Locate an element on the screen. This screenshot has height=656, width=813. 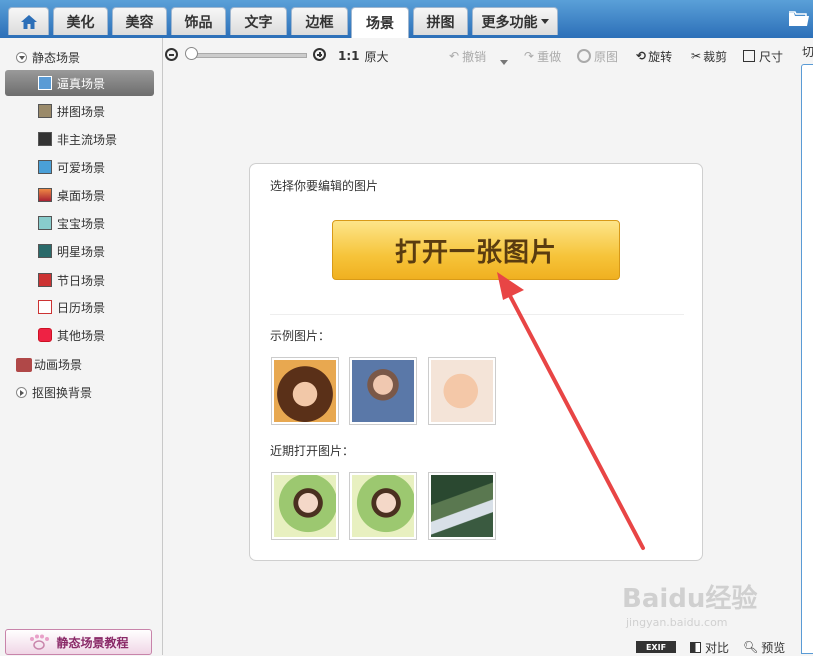
tab-frame: 边框 is located at coordinates (319, 21).